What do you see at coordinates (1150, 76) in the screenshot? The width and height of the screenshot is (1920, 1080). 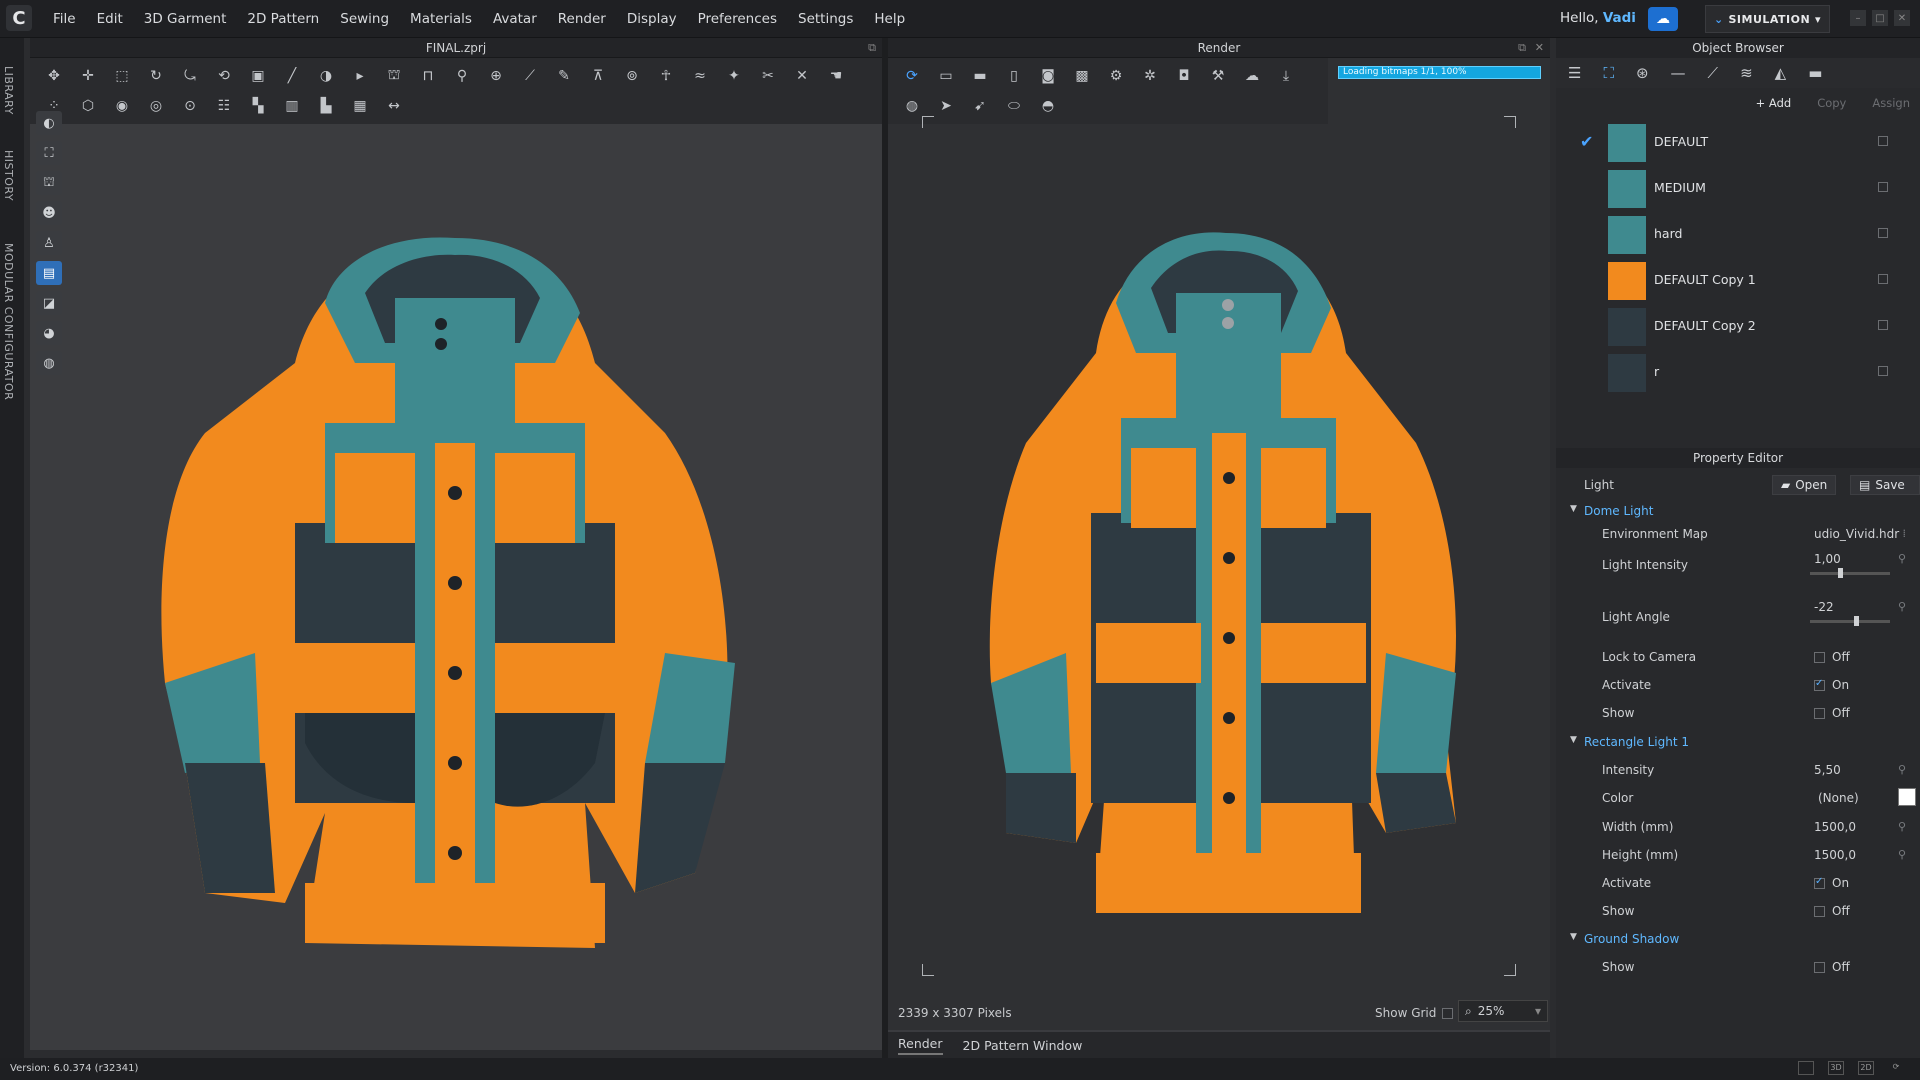 I see `gear-icon: ✲` at bounding box center [1150, 76].